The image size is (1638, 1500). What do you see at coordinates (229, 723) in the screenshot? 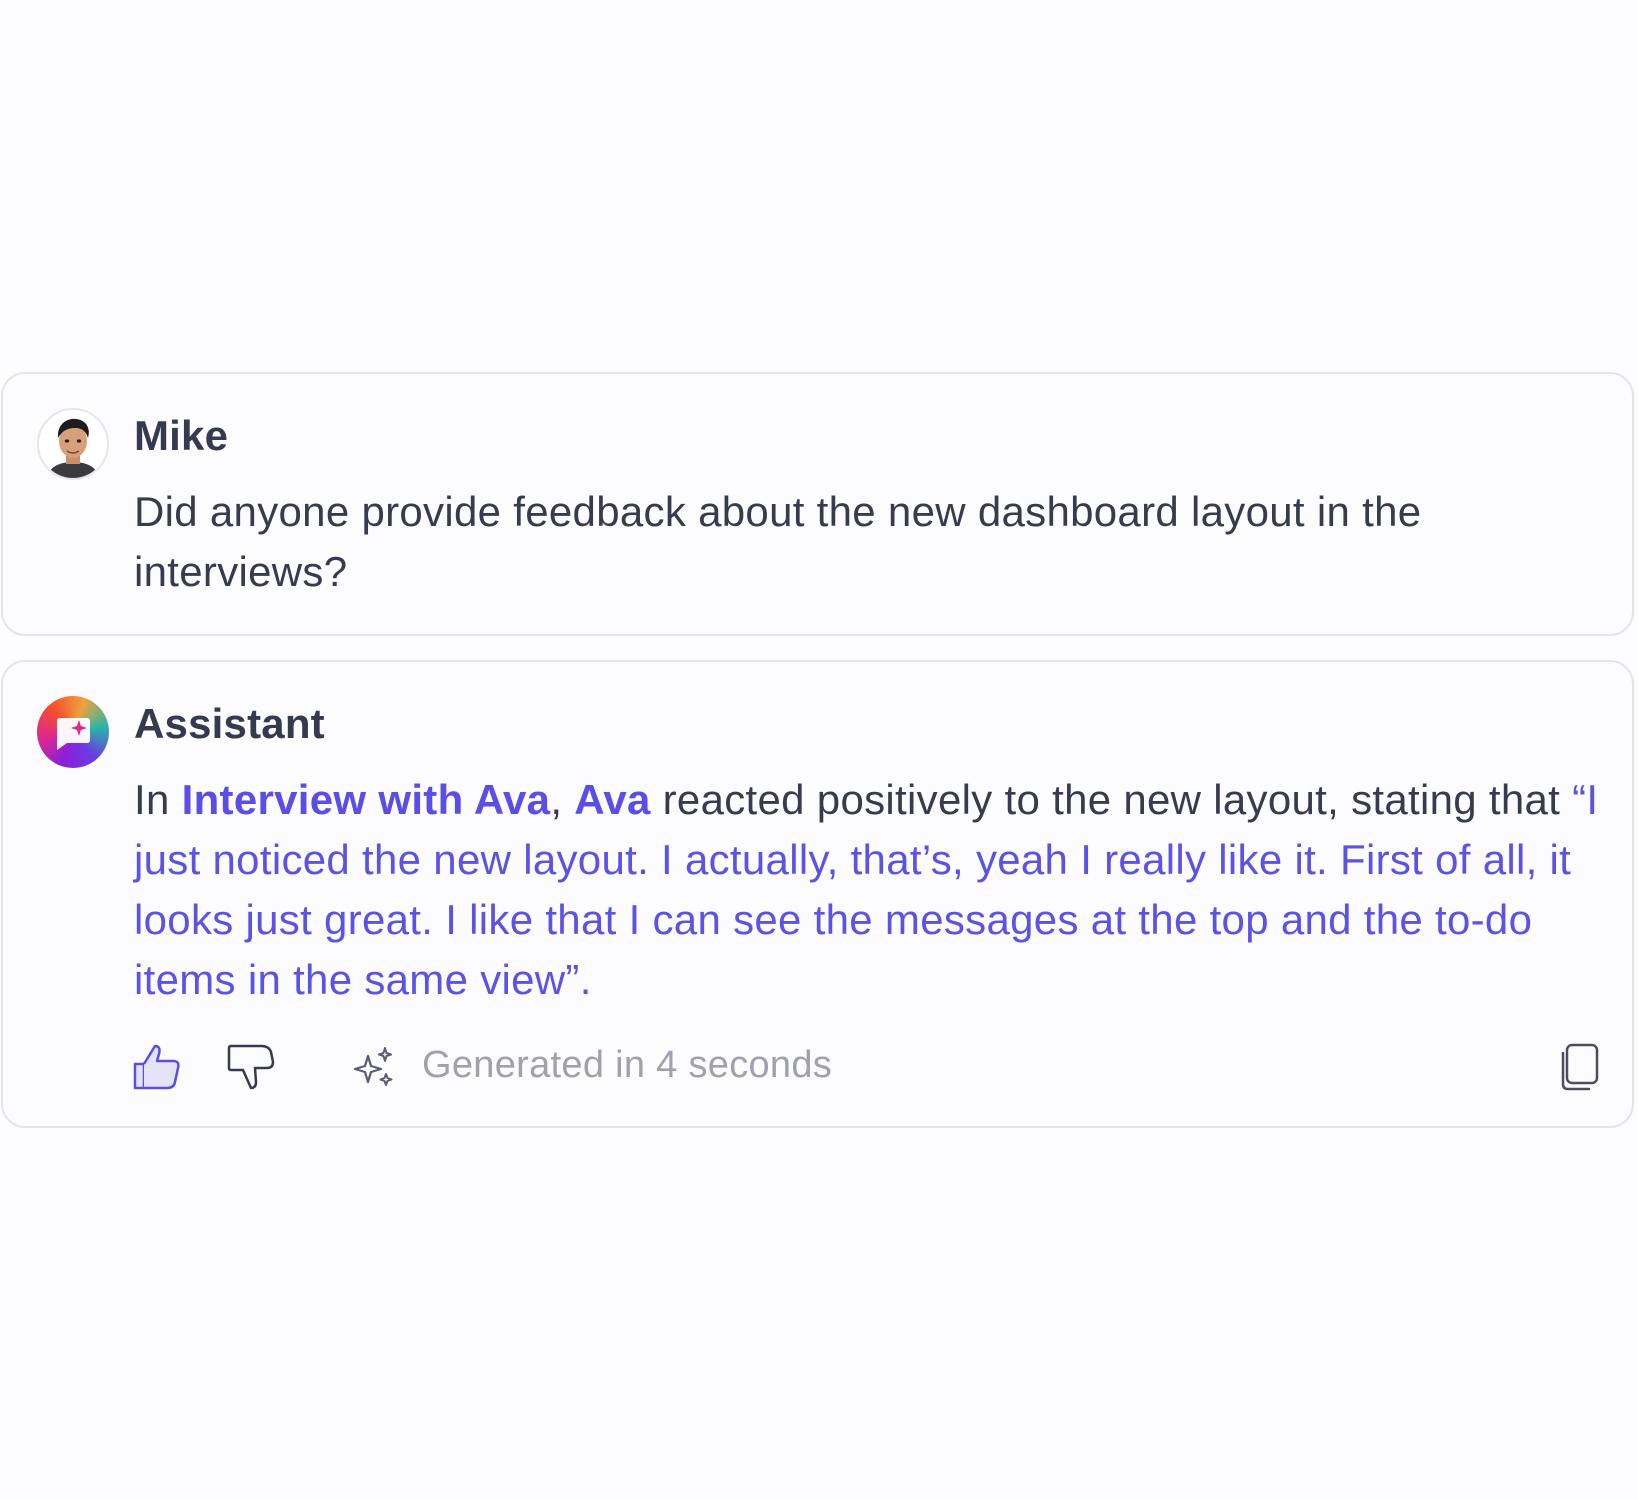
I see `assistant-name: Assistant` at bounding box center [229, 723].